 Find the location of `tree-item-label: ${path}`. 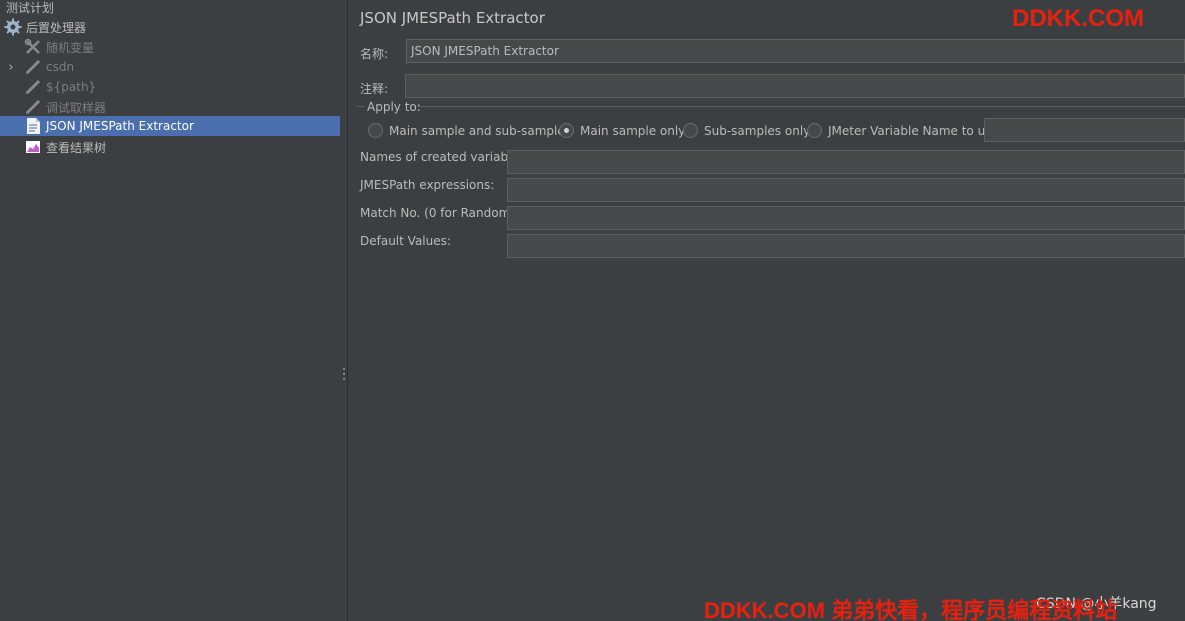

tree-item-label: ${path} is located at coordinates (71, 87).